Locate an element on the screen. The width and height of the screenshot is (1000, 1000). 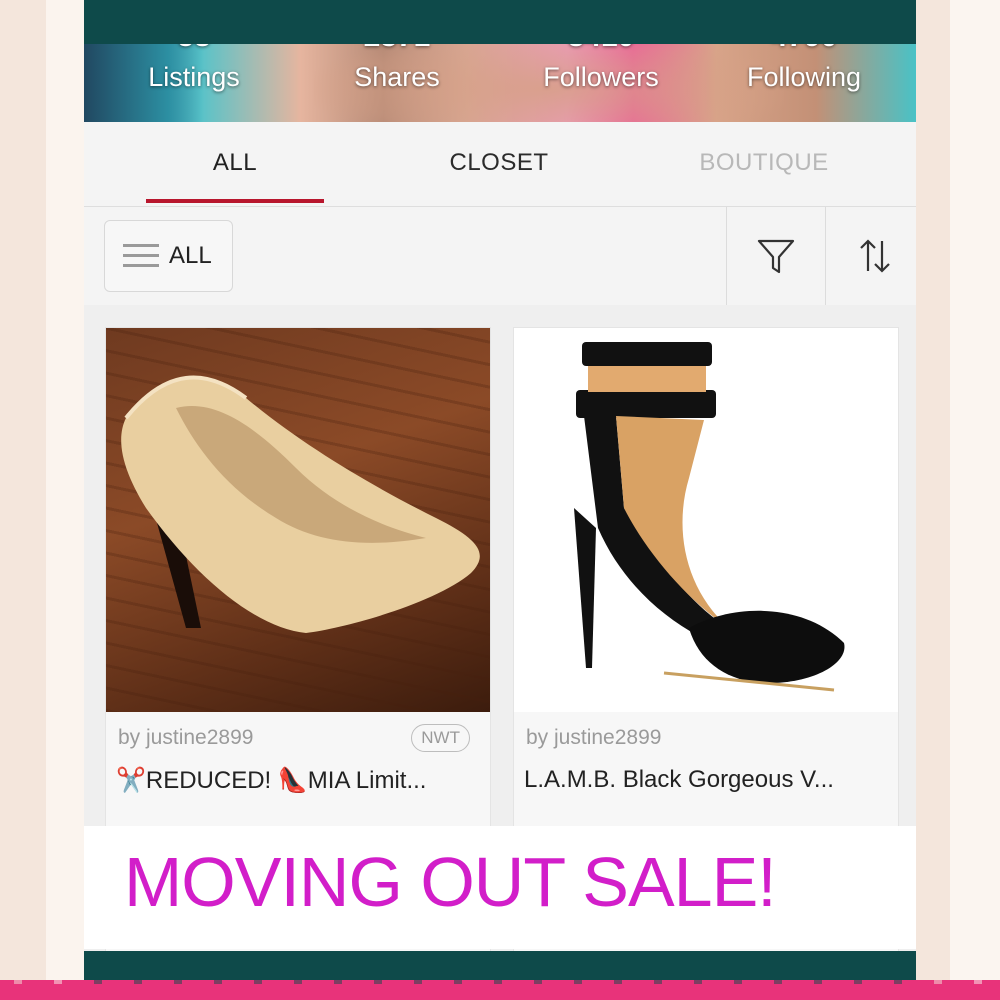
filter-button is located at coordinates (775, 256).